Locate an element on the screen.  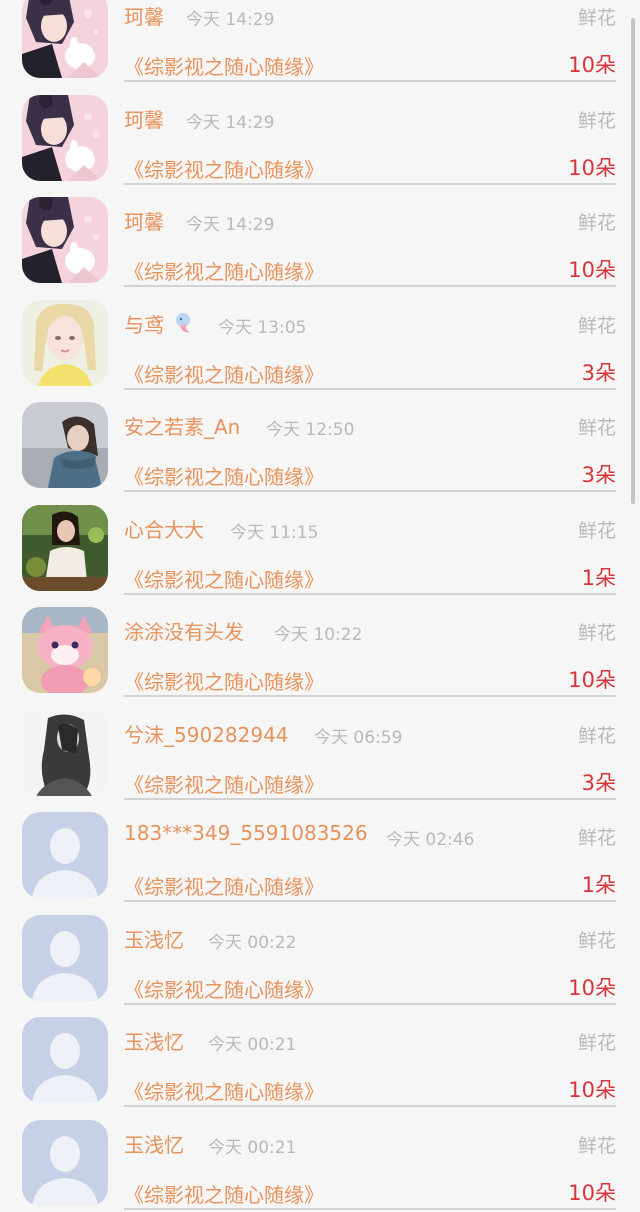
mermaid-emoji-icon is located at coordinates (183, 323).